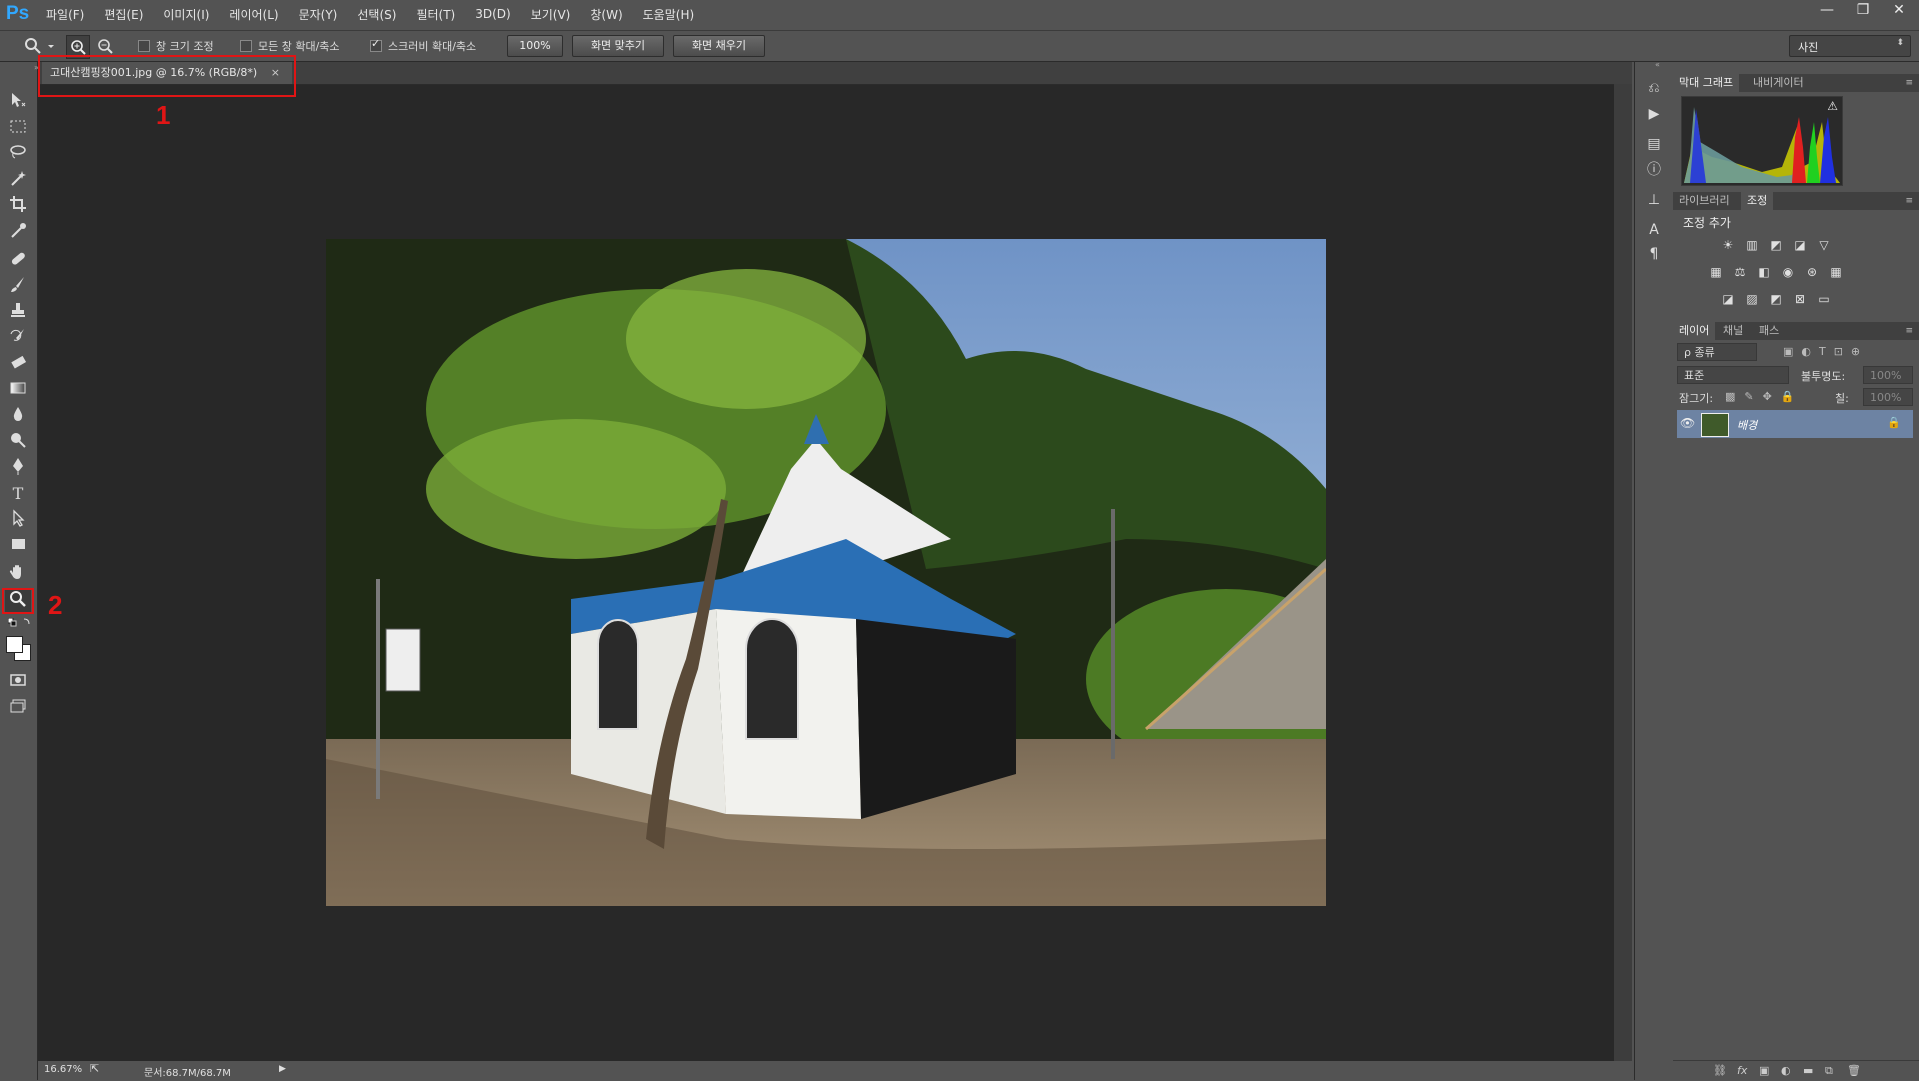  Describe the element at coordinates (1733, 331) in the screenshot. I see `tab-channels: 채널` at that location.